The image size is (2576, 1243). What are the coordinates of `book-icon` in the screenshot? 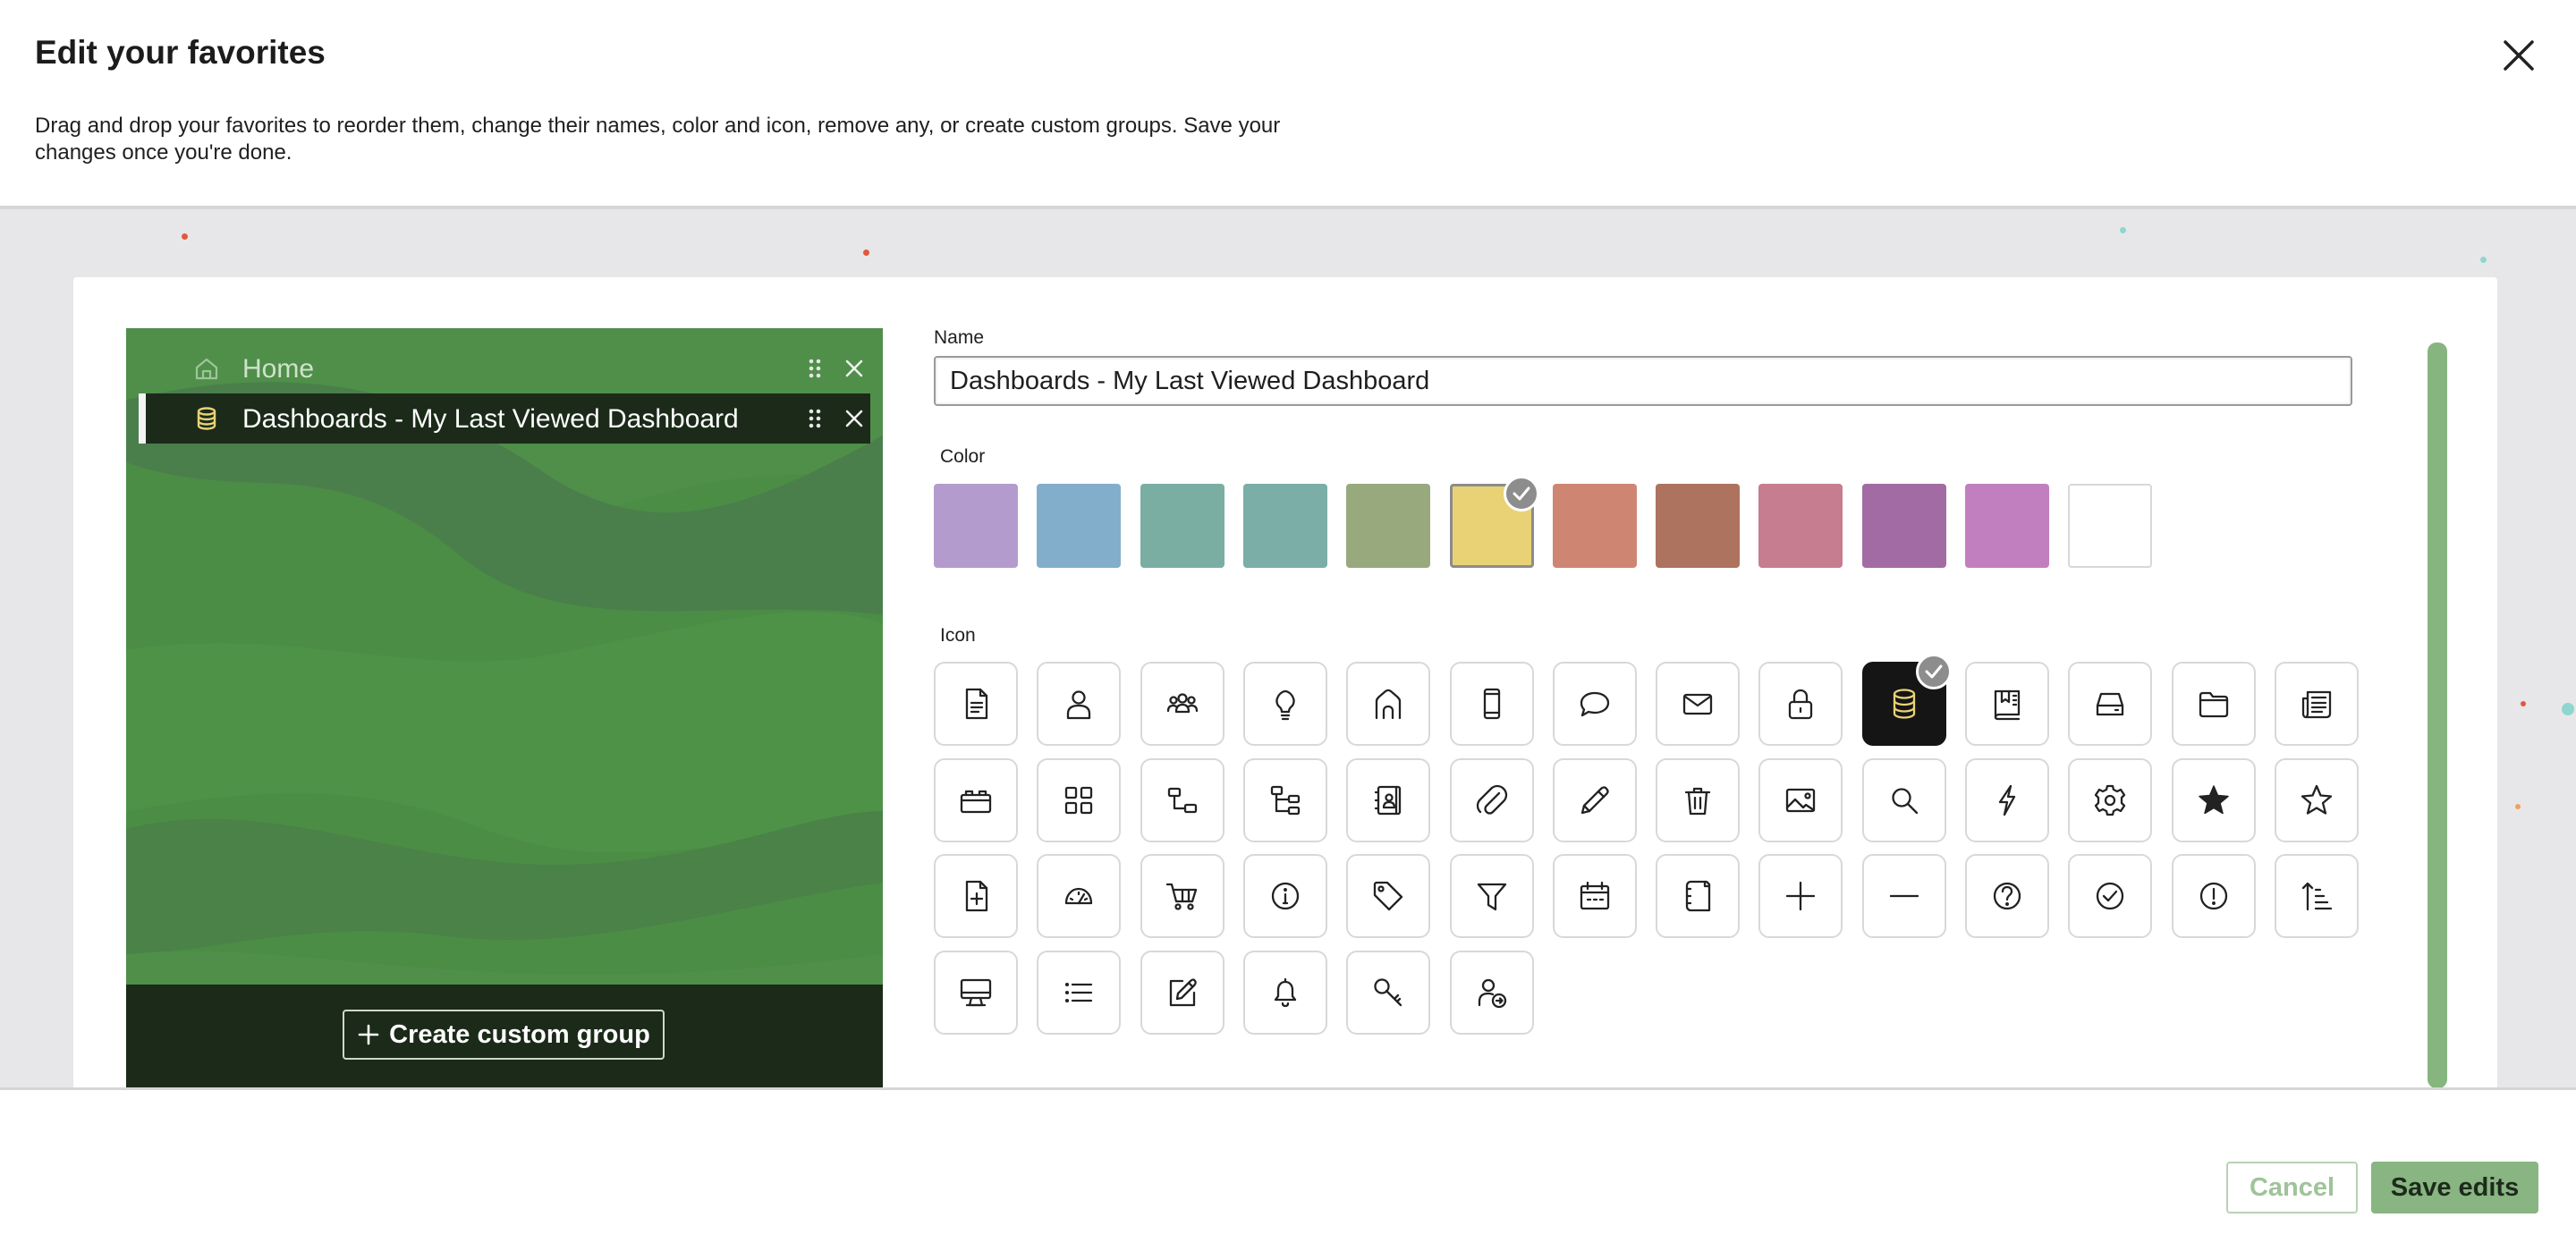 It's located at (2007, 705).